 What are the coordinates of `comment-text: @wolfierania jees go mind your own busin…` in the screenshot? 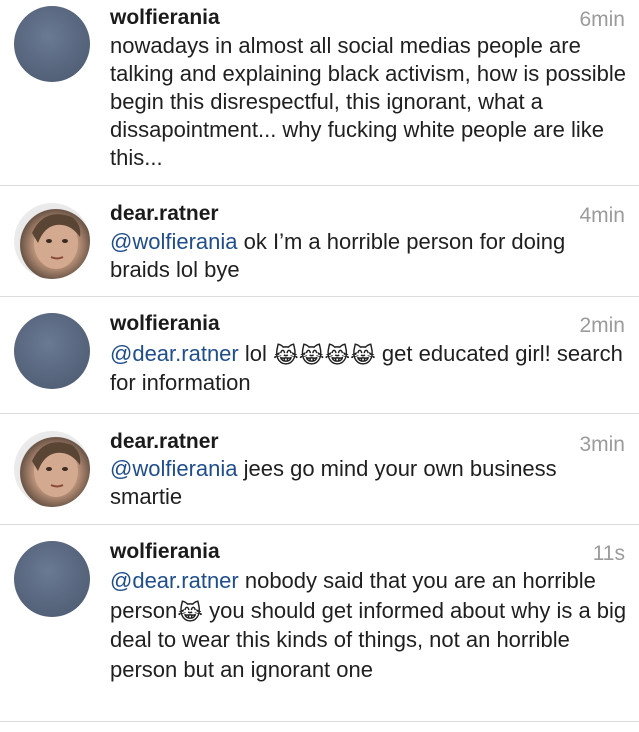 It's located at (368, 483).